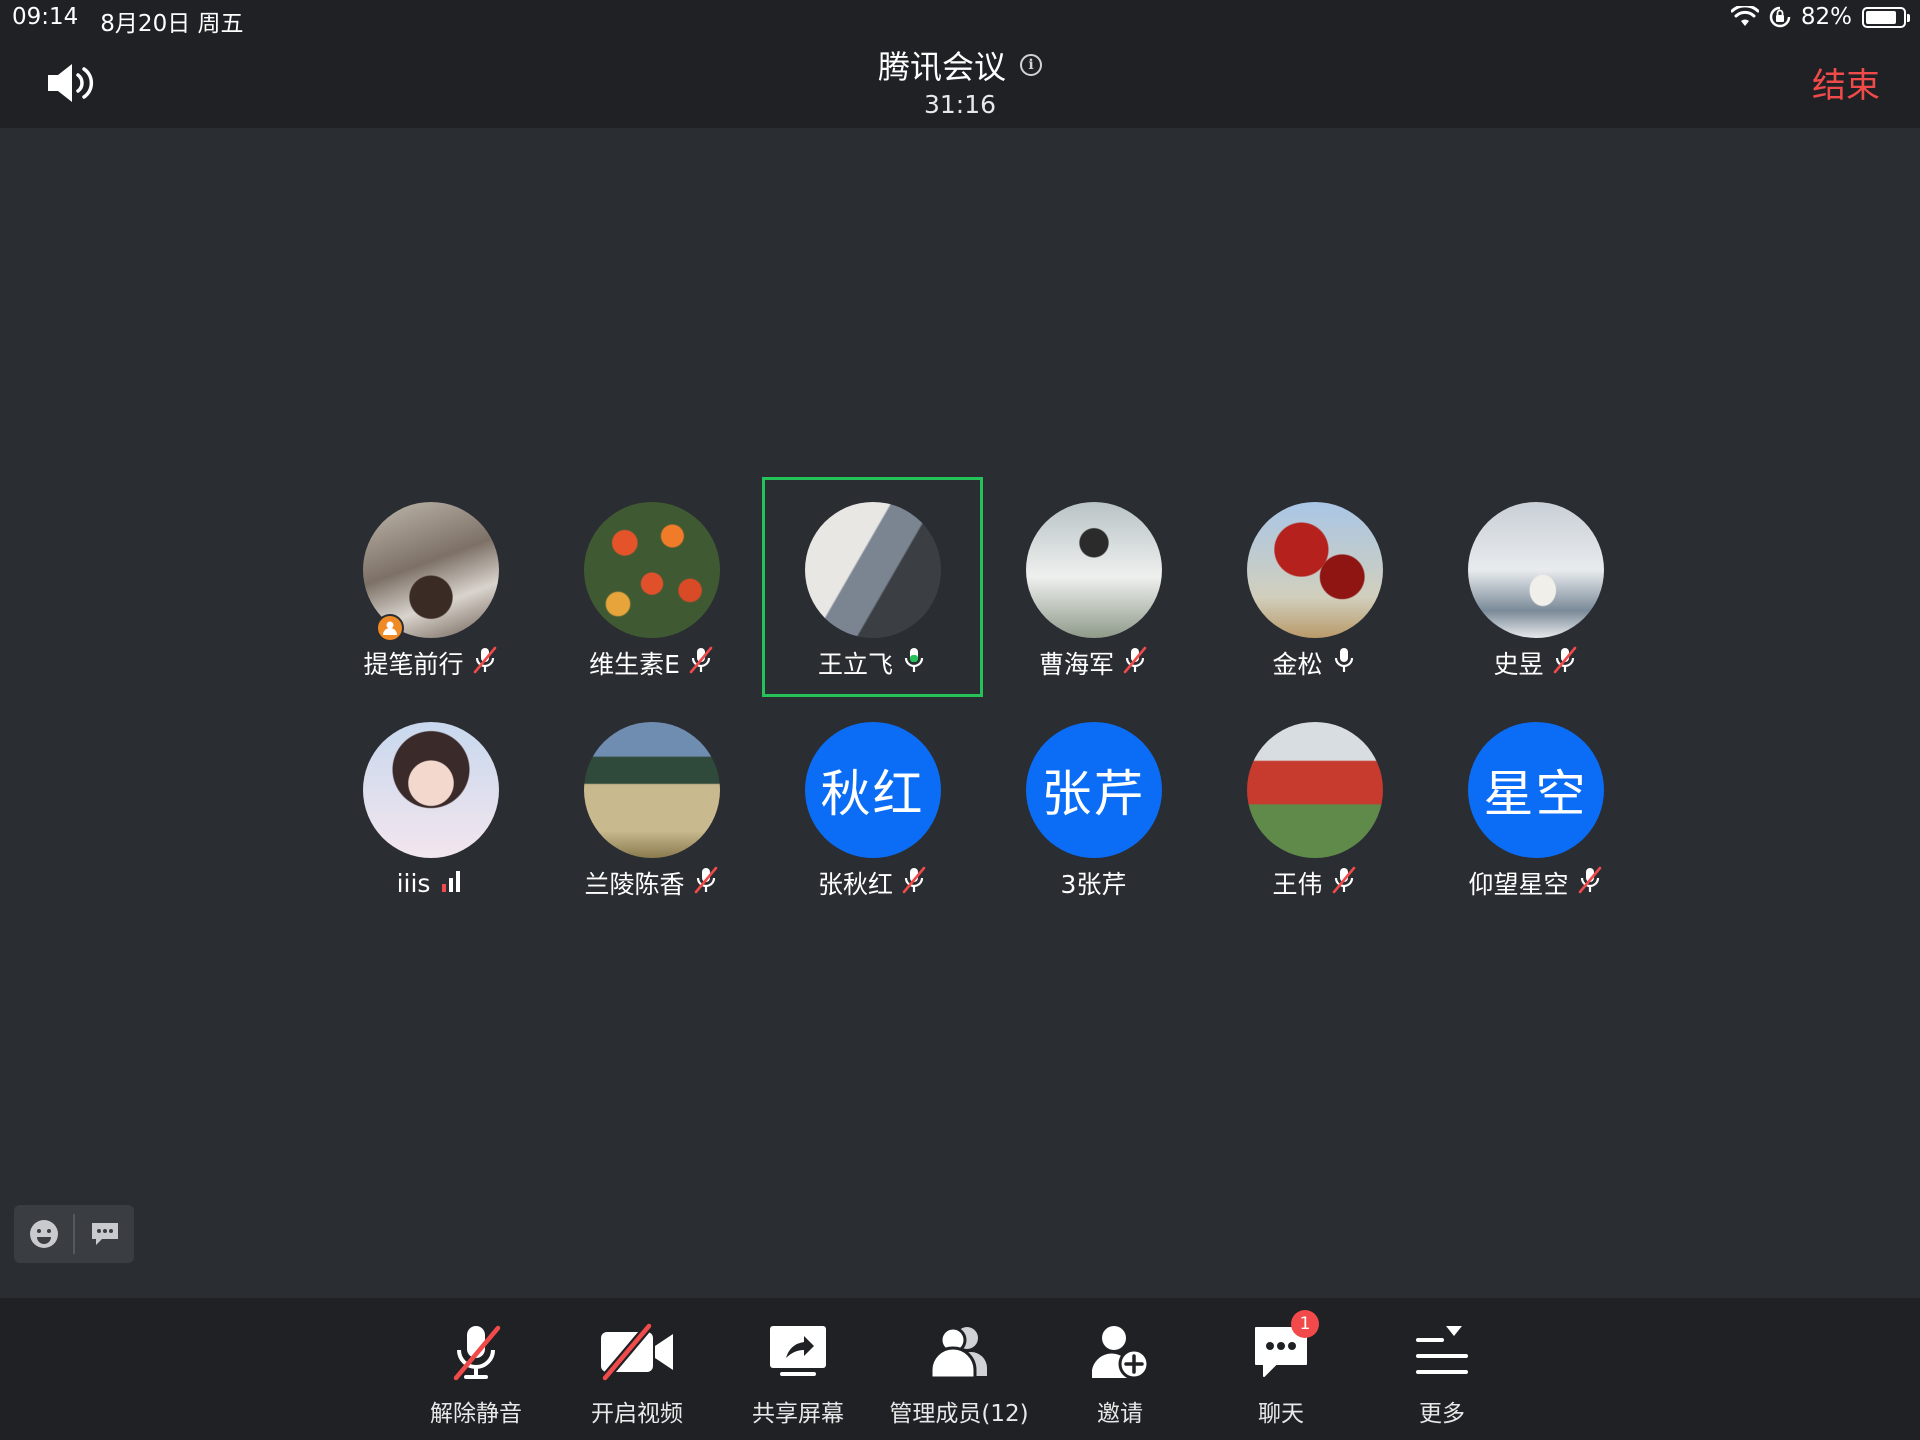  I want to click on host-badge-icon, so click(390, 628).